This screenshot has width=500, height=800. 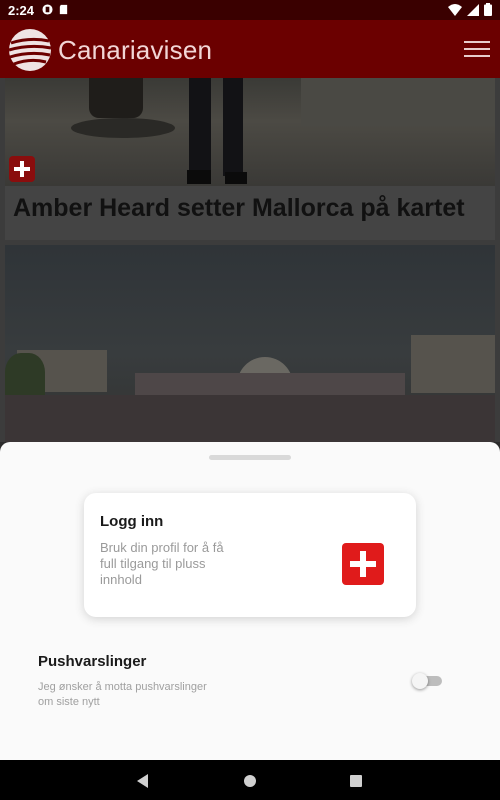 What do you see at coordinates (398, 102) in the screenshot?
I see `wall-shape` at bounding box center [398, 102].